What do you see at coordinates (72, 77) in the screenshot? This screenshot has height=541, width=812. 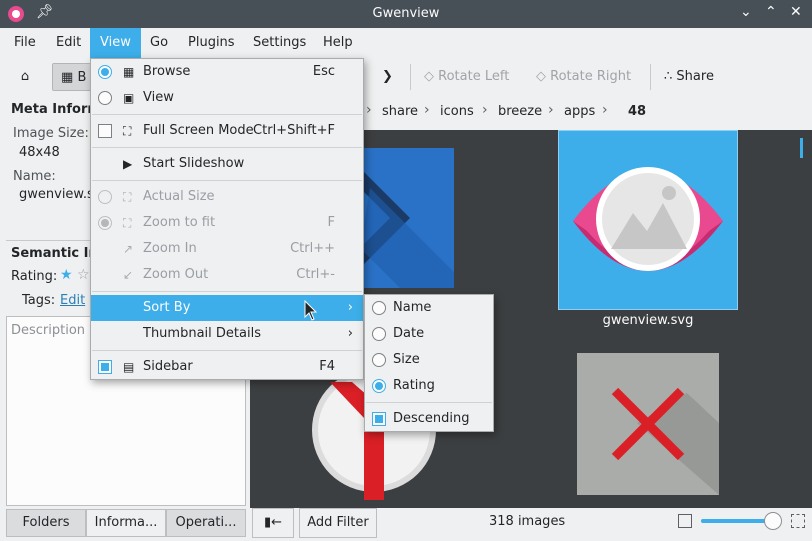 I see `browse-button: ▦ B` at bounding box center [72, 77].